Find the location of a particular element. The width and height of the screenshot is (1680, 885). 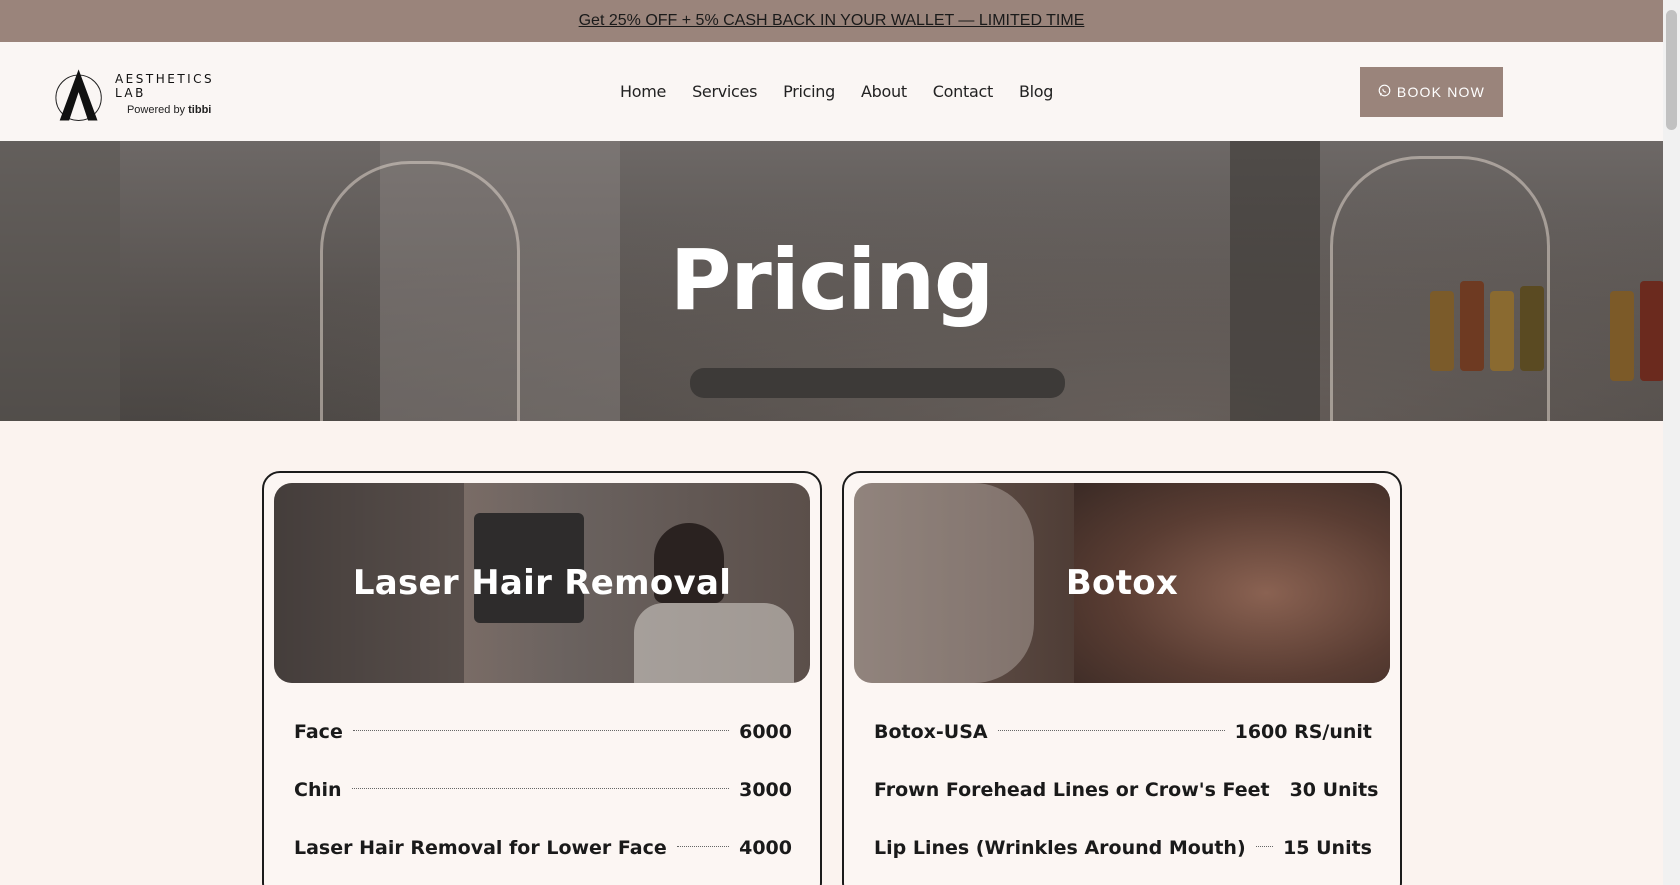

page-title: Pricing is located at coordinates (831, 280).